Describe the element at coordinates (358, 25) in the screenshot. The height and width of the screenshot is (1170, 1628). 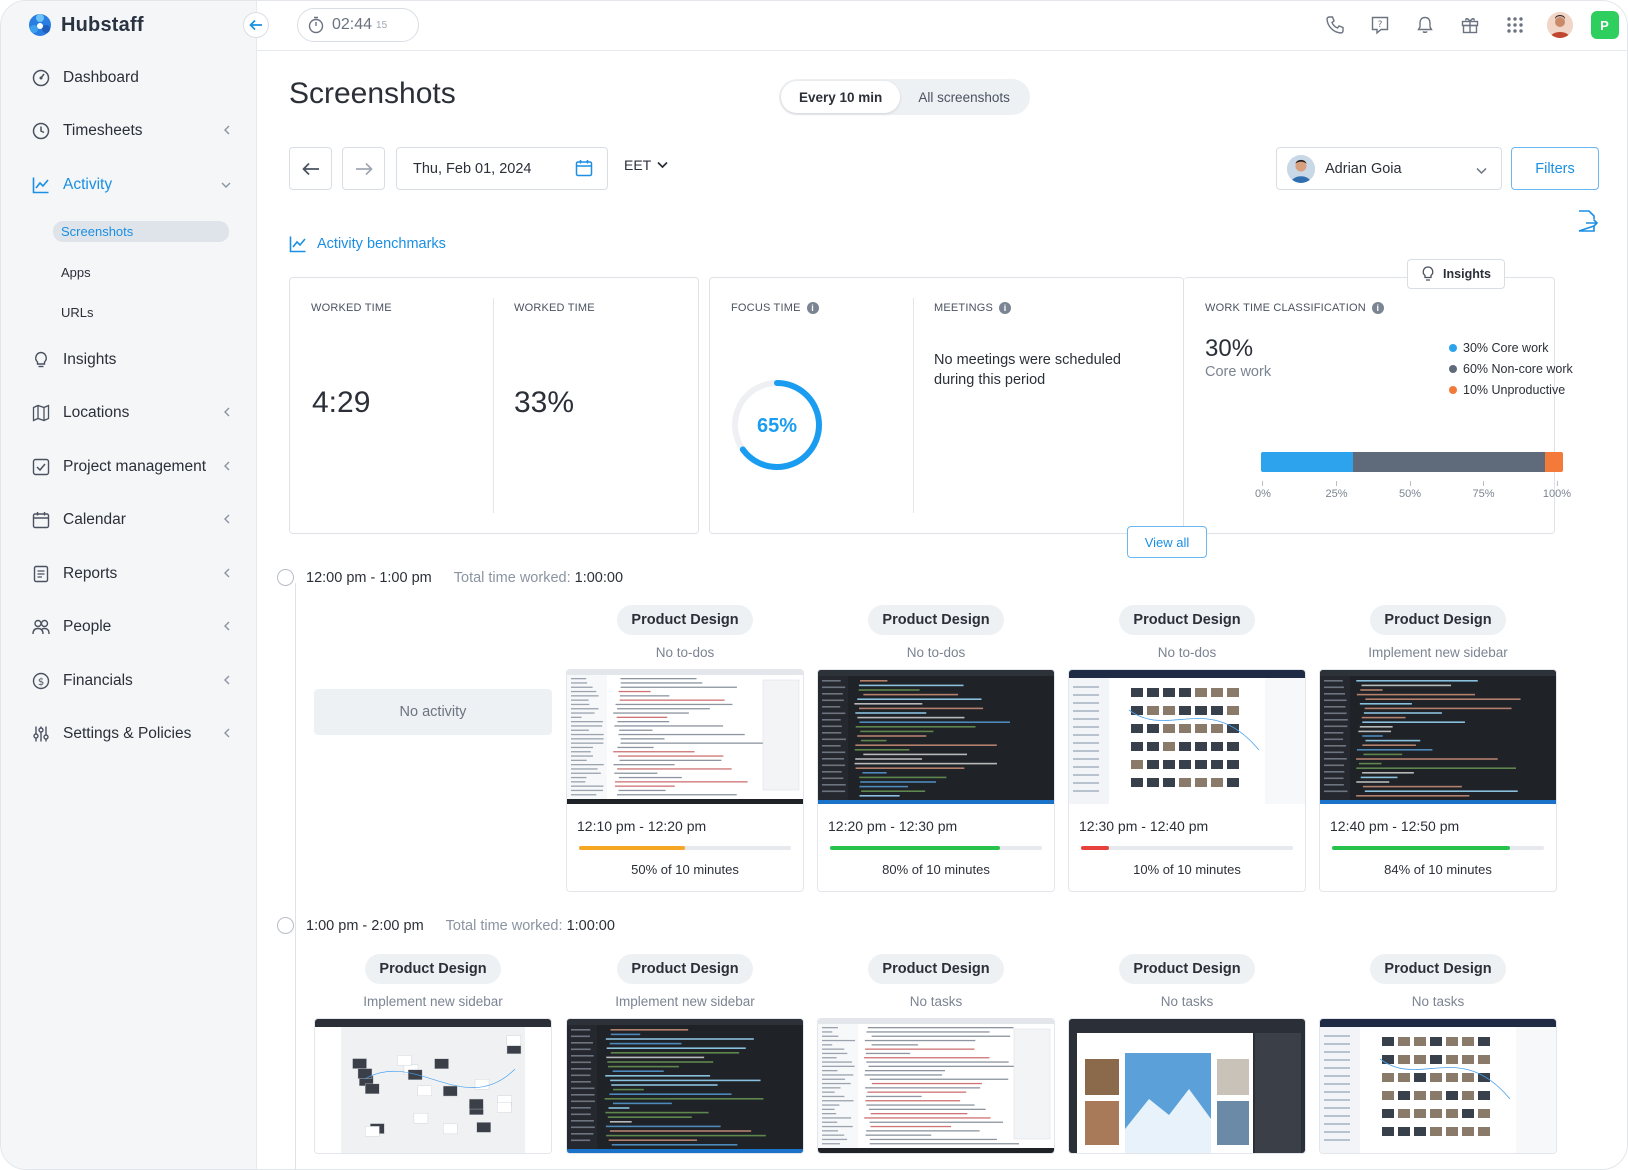
I see `timer-widget: 02:44 15` at that location.